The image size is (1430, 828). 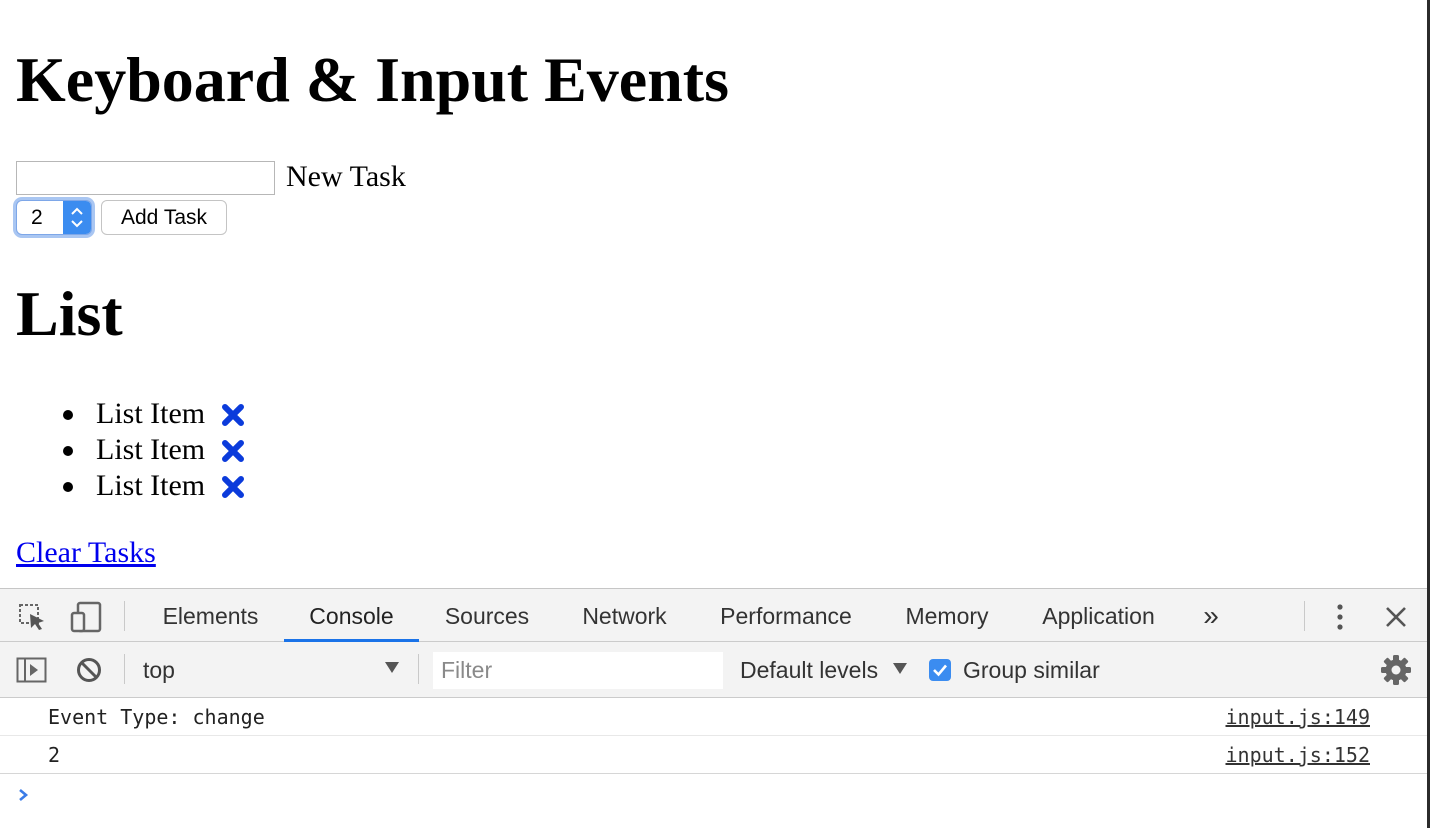 What do you see at coordinates (713, 717) in the screenshot?
I see `console-message: Event Type: change input.js:149` at bounding box center [713, 717].